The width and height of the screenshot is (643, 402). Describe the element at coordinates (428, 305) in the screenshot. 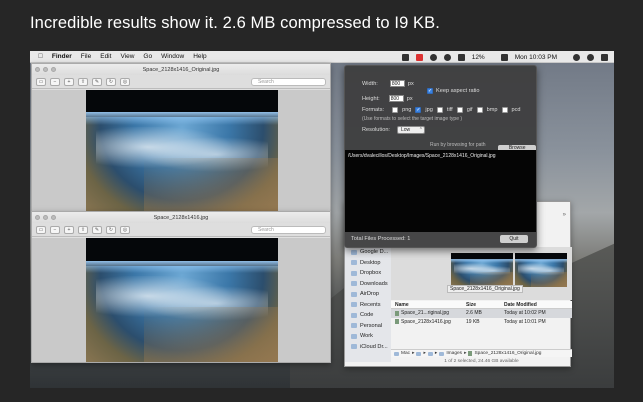

I see `column-name: Name` at that location.